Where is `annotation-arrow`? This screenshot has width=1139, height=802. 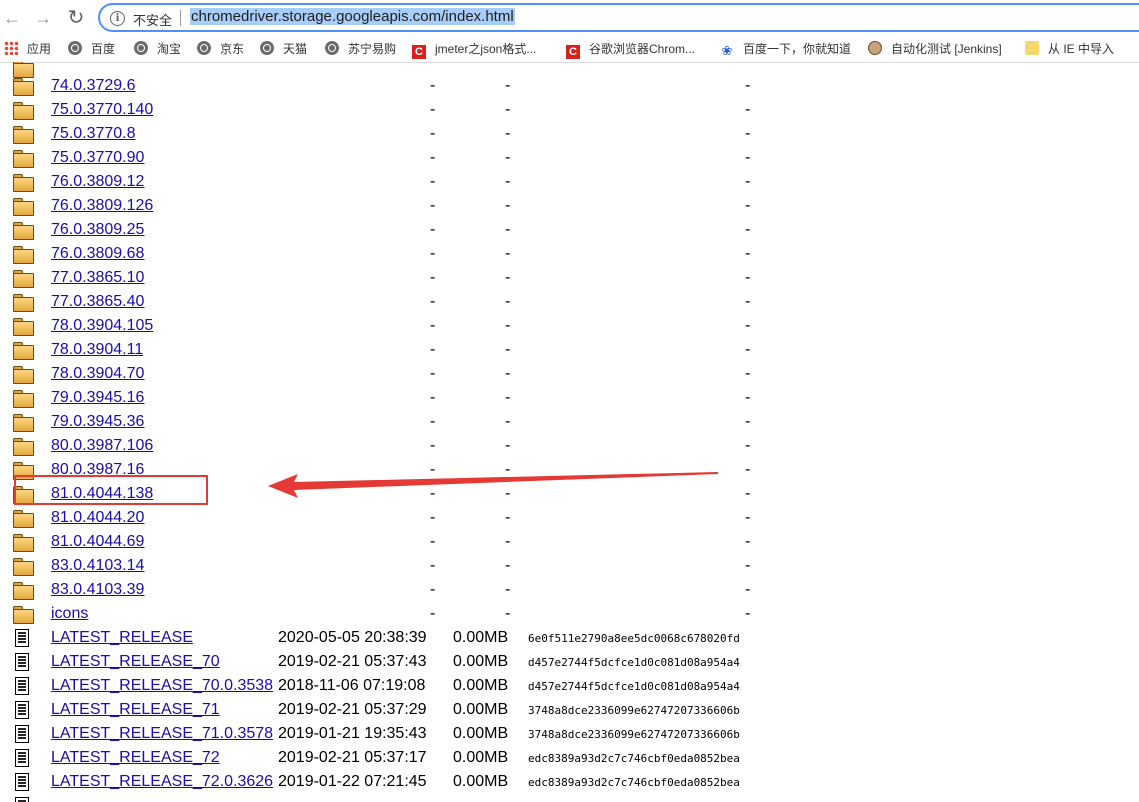 annotation-arrow is located at coordinates (493, 485).